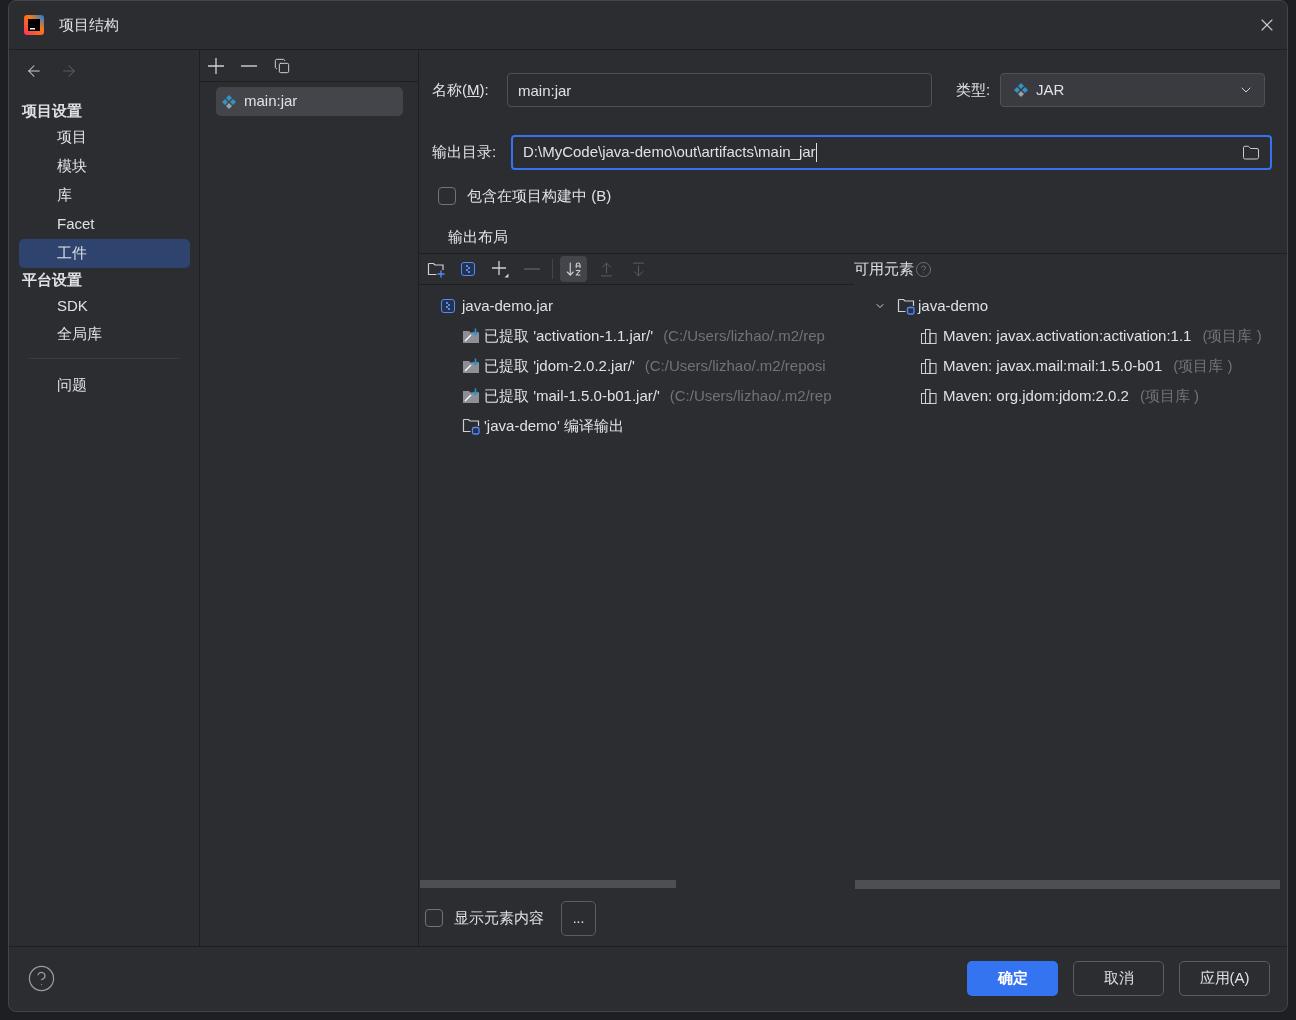 This screenshot has height=1020, width=1296. Describe the element at coordinates (104, 137) in the screenshot. I see `sidebar-item: 项目` at that location.